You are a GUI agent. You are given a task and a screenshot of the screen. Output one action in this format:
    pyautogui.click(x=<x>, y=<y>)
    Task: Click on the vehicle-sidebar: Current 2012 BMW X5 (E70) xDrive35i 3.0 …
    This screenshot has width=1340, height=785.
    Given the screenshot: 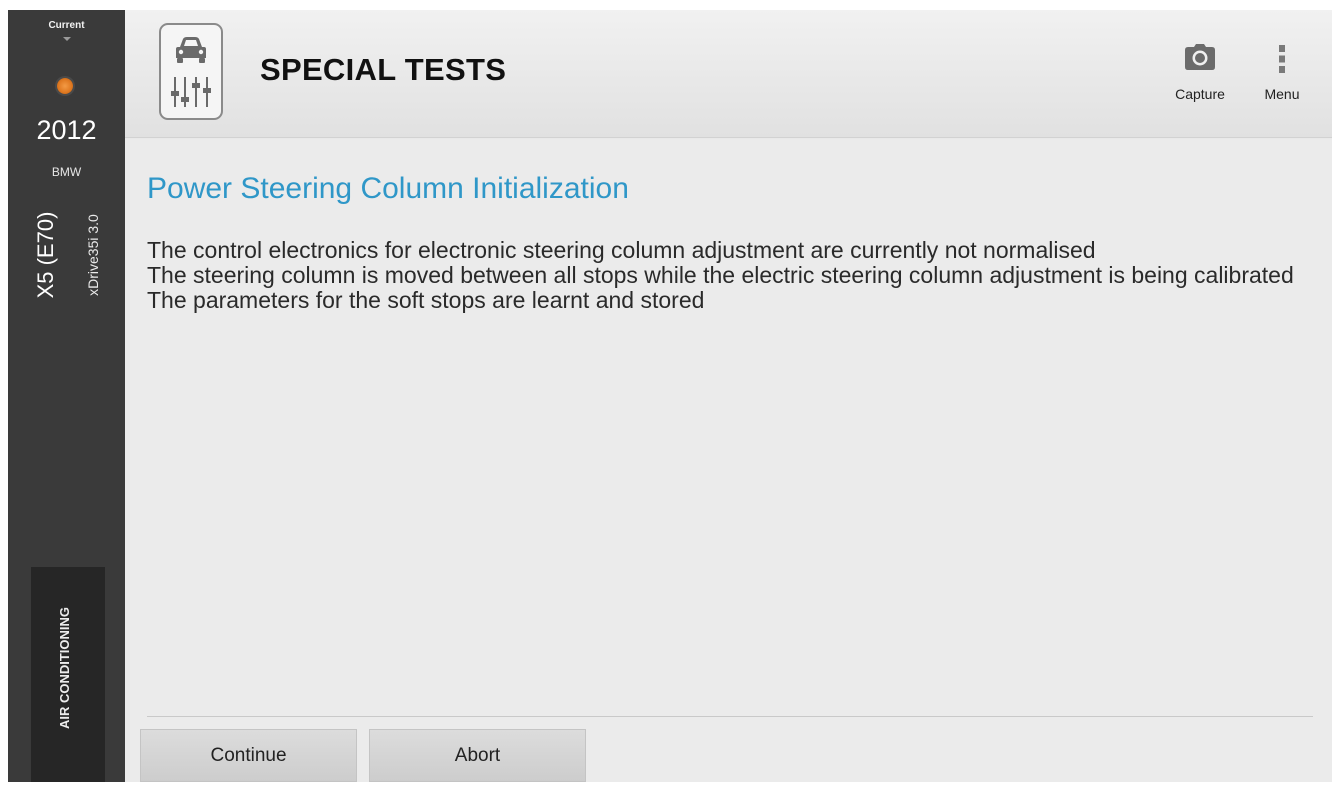 What is the action you would take?
    pyautogui.click(x=66, y=396)
    